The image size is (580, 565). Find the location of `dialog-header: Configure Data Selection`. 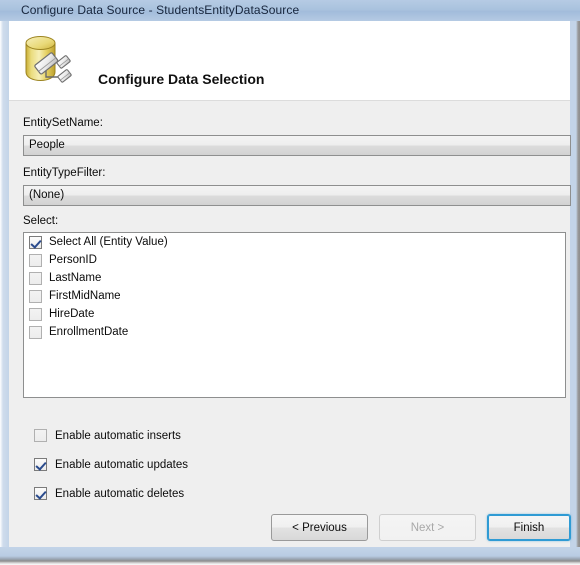

dialog-header: Configure Data Selection is located at coordinates (289, 61).